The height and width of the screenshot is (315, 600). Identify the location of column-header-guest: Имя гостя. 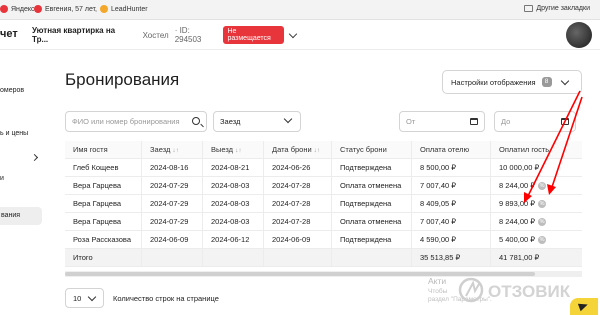
(103, 150).